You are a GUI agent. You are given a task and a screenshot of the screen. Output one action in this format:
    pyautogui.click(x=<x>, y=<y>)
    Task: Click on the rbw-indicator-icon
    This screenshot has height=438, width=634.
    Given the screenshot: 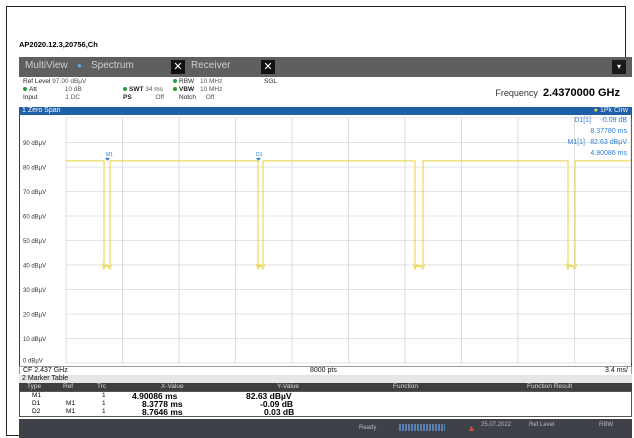 What is the action you would take?
    pyautogui.click(x=175, y=81)
    